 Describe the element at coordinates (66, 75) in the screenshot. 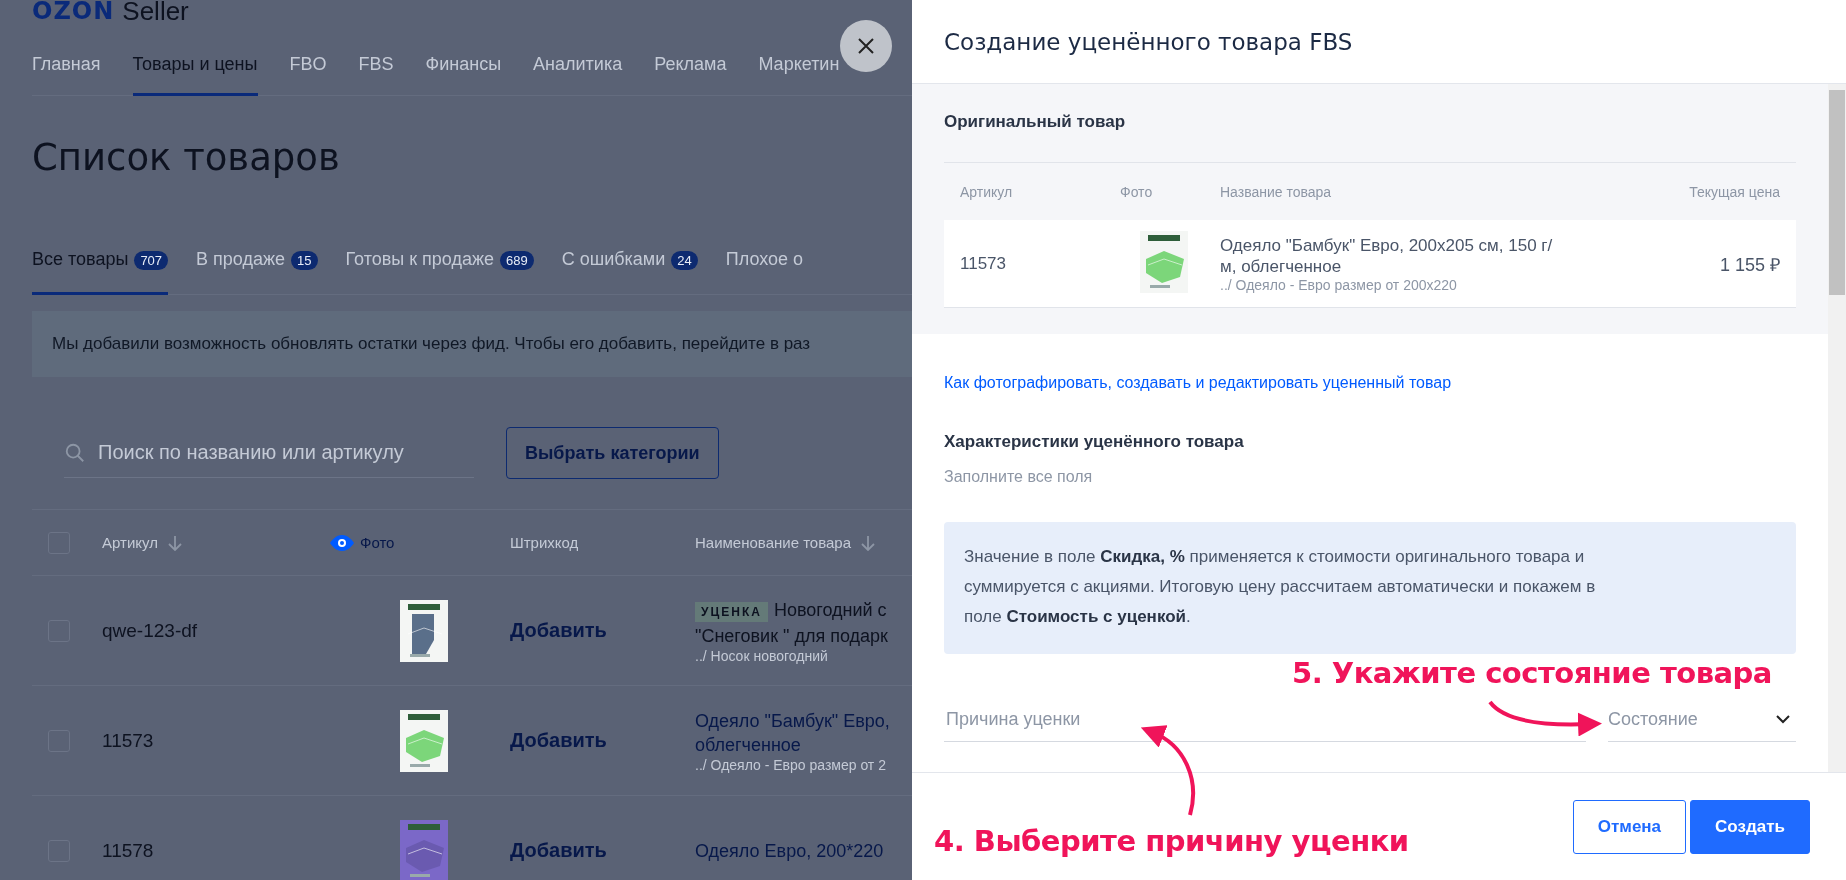

I see `nav-tab: Главная` at that location.